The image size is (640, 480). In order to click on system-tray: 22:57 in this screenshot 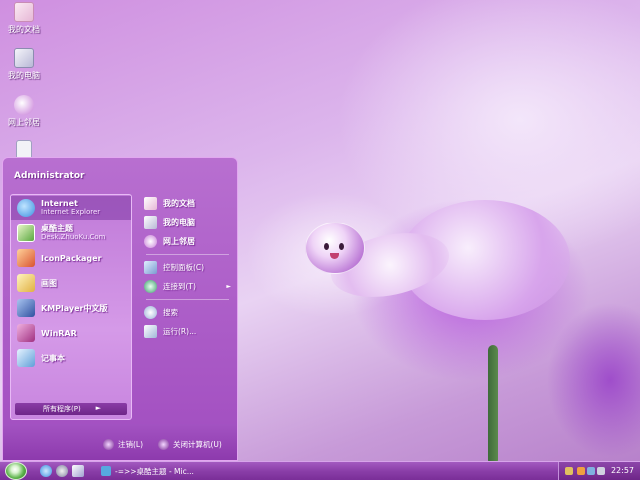, I will do `click(599, 471)`.